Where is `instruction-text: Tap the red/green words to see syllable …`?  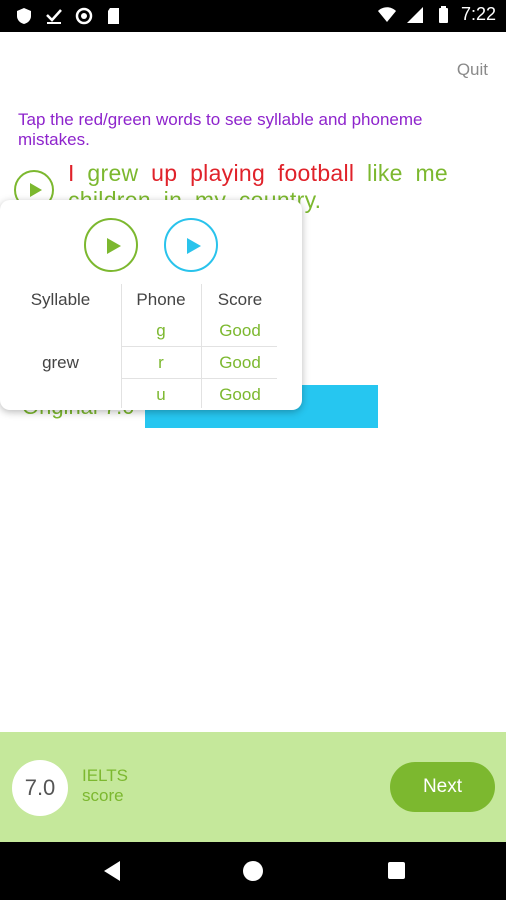
instruction-text: Tap the red/green words to see syllable … is located at coordinates (220, 129).